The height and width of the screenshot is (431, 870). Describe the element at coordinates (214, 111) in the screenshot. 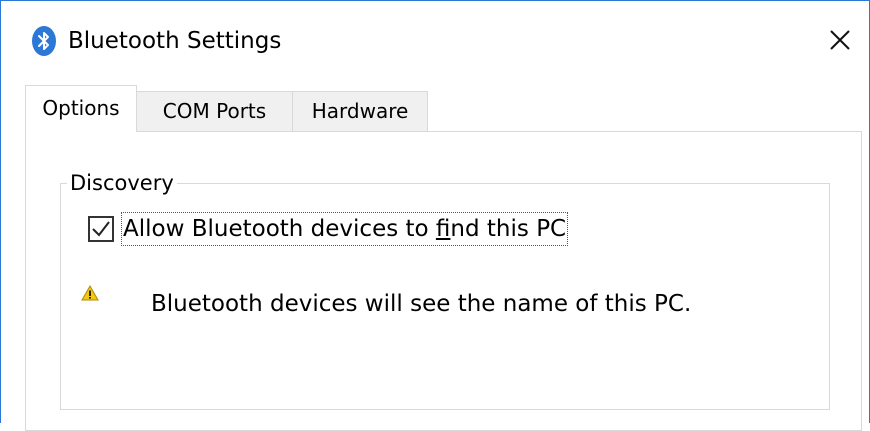

I see `tab-com-ports: COM Ports` at that location.